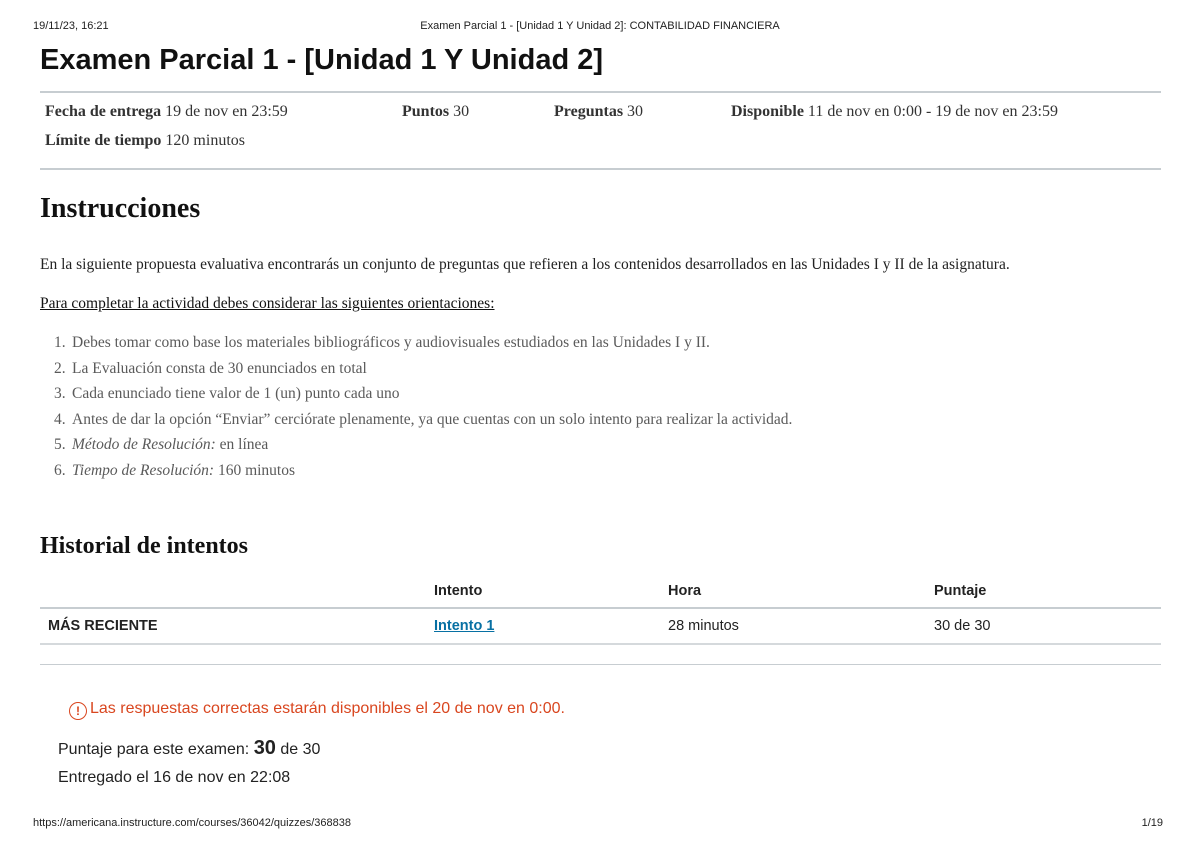  What do you see at coordinates (120, 208) in the screenshot?
I see `instructions-heading: Instrucciones` at bounding box center [120, 208].